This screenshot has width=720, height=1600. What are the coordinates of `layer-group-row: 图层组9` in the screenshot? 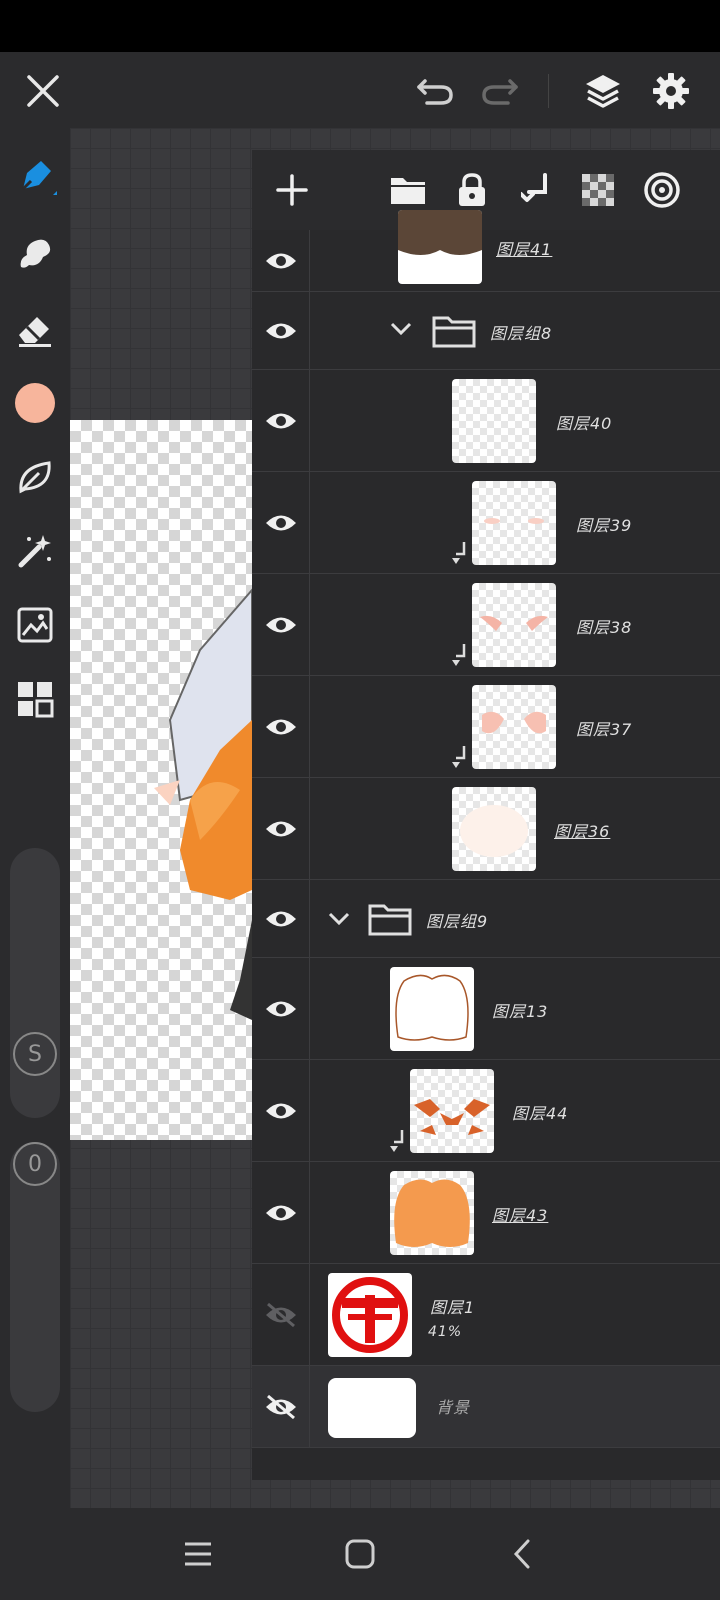 It's located at (486, 919).